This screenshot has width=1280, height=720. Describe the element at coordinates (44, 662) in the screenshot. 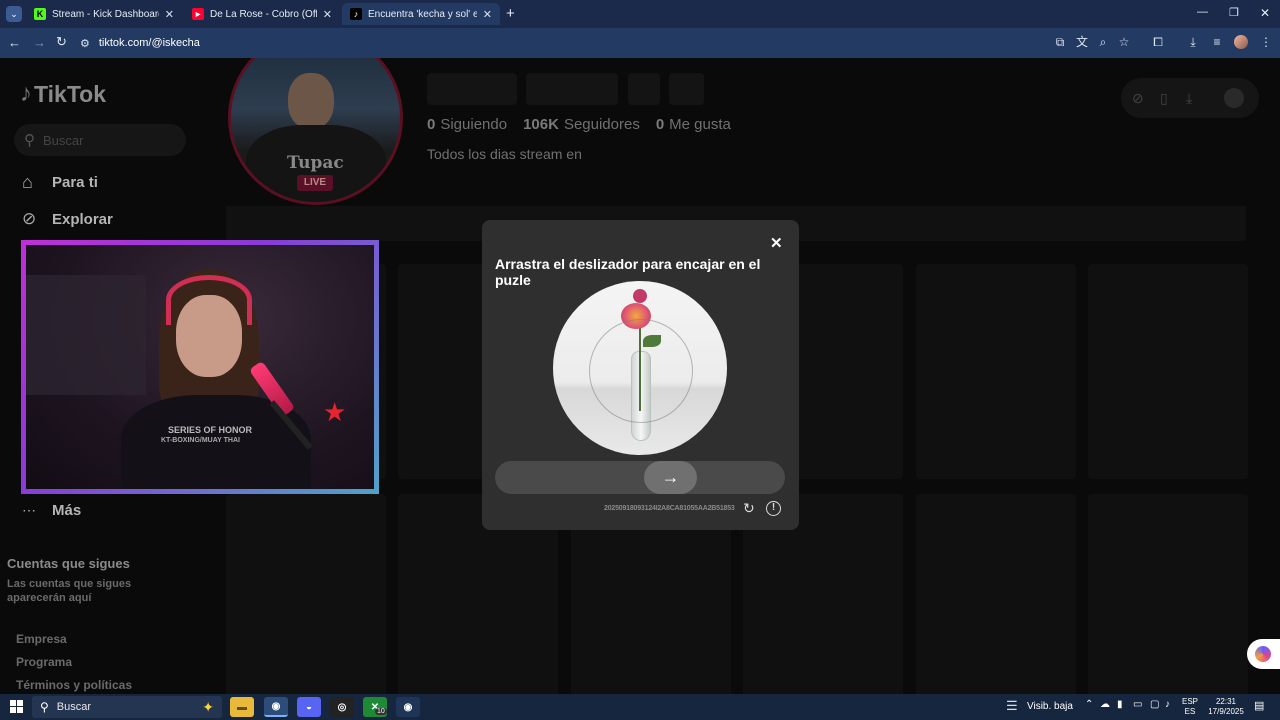

I see `footer-program: Programa` at that location.